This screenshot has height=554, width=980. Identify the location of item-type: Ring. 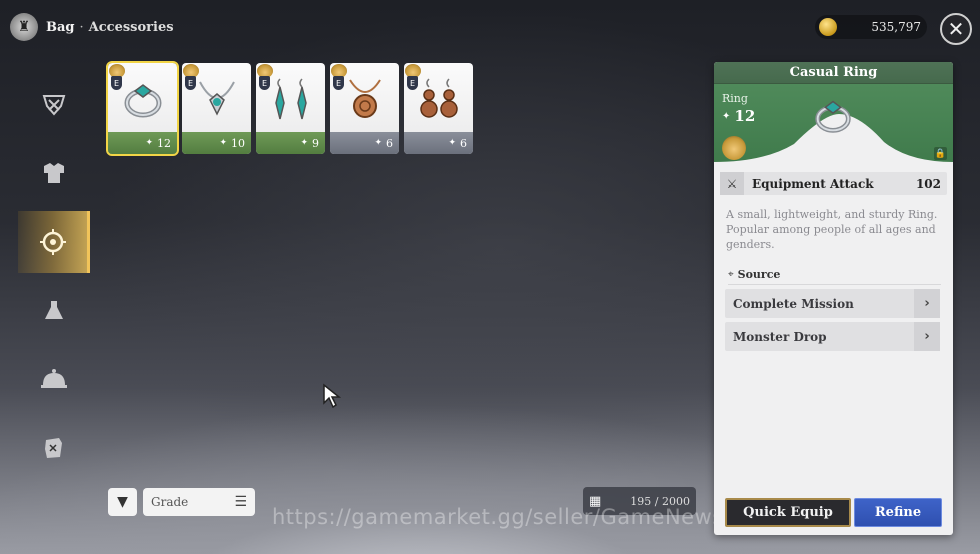
(735, 98).